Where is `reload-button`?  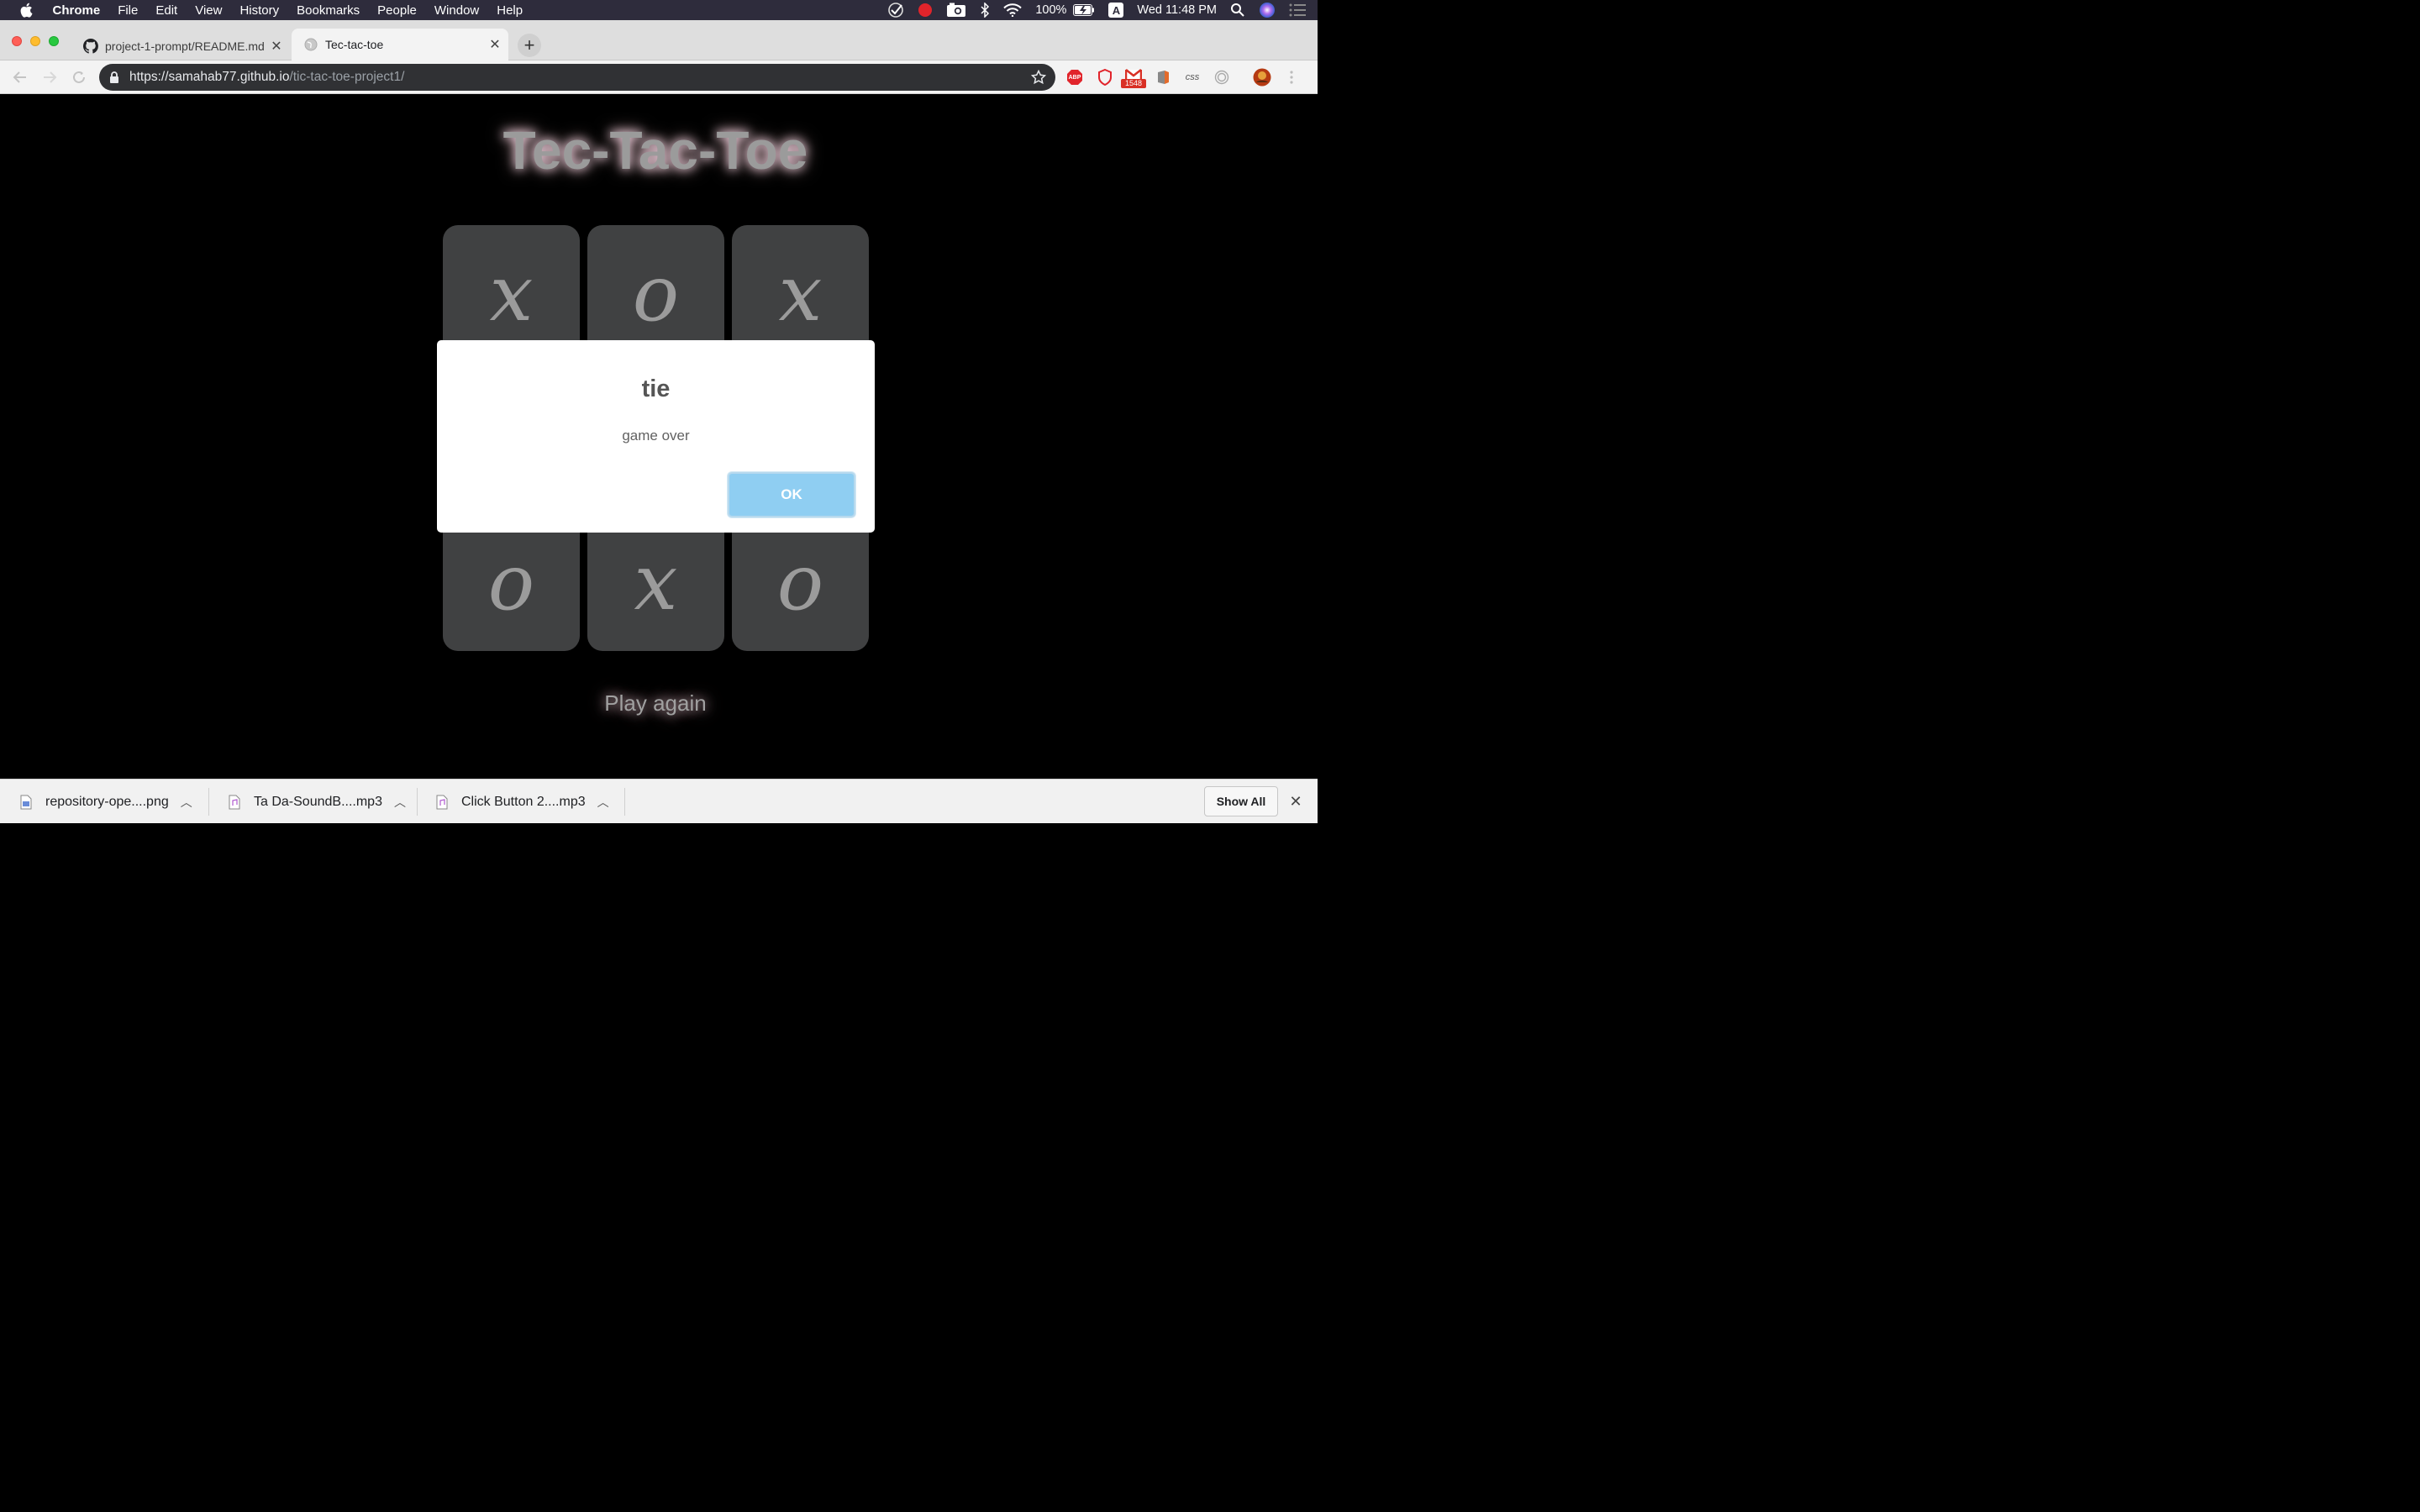
reload-button is located at coordinates (79, 77).